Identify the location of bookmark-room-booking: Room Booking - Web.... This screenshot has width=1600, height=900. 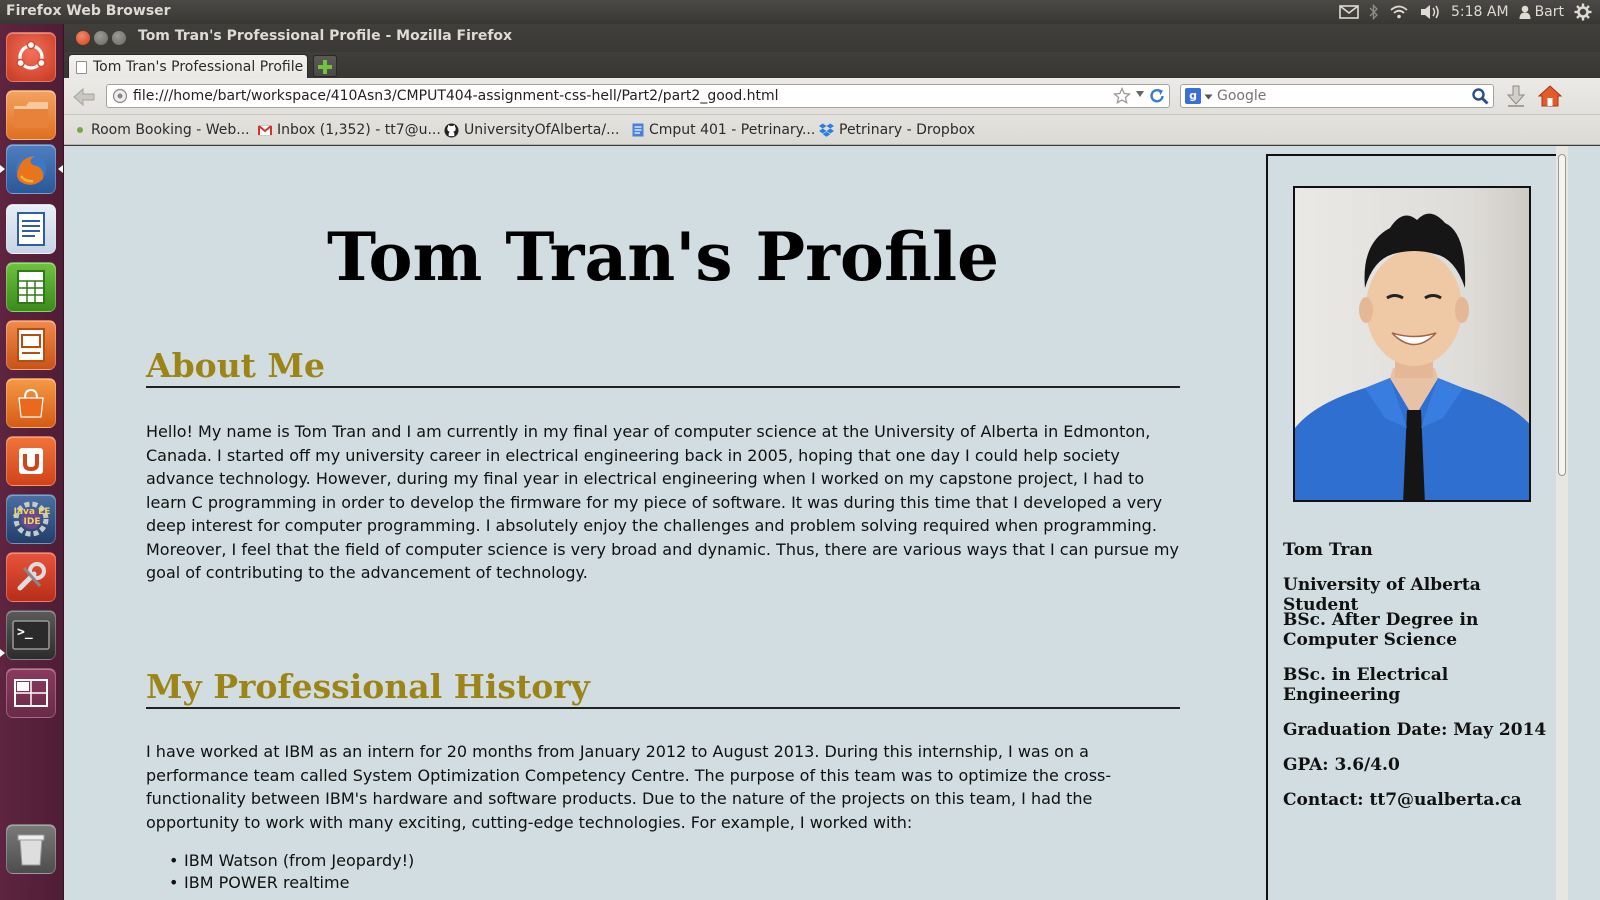
(162, 130).